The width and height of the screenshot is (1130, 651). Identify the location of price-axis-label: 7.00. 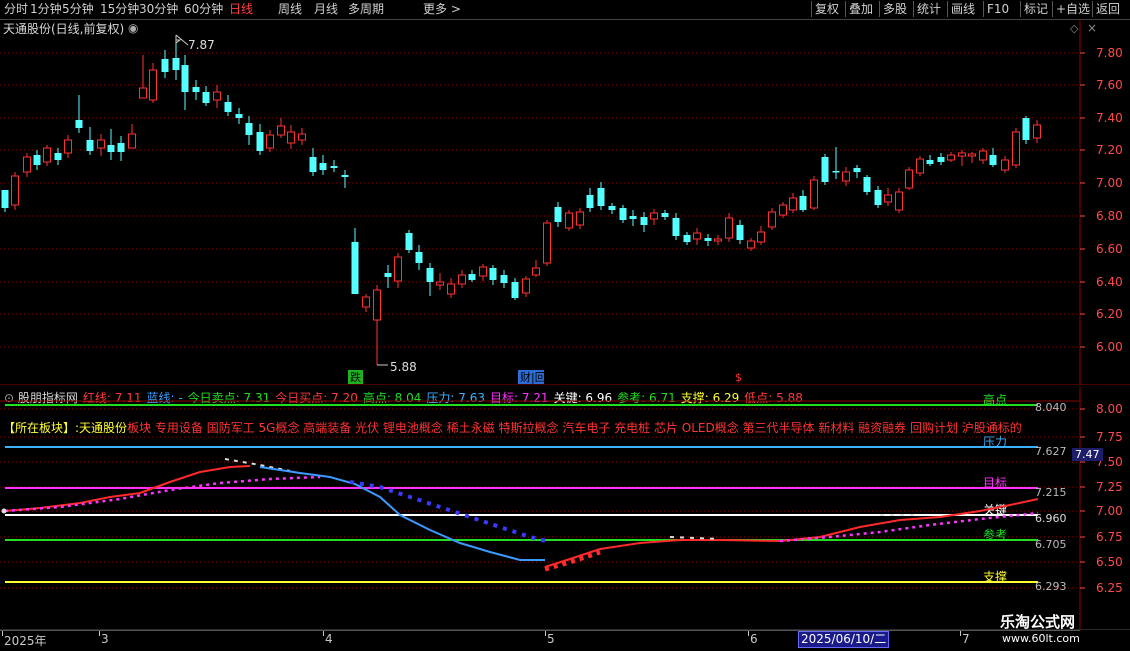
(1109, 183).